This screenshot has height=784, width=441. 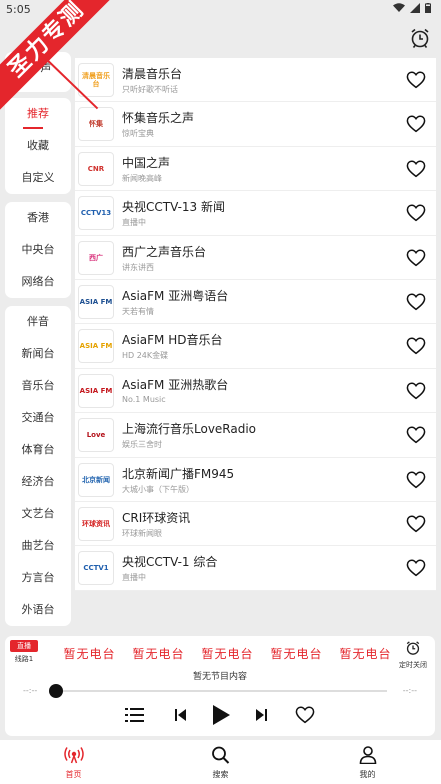 What do you see at coordinates (164, 251) in the screenshot?
I see `station-name: 西广之声音乐台` at bounding box center [164, 251].